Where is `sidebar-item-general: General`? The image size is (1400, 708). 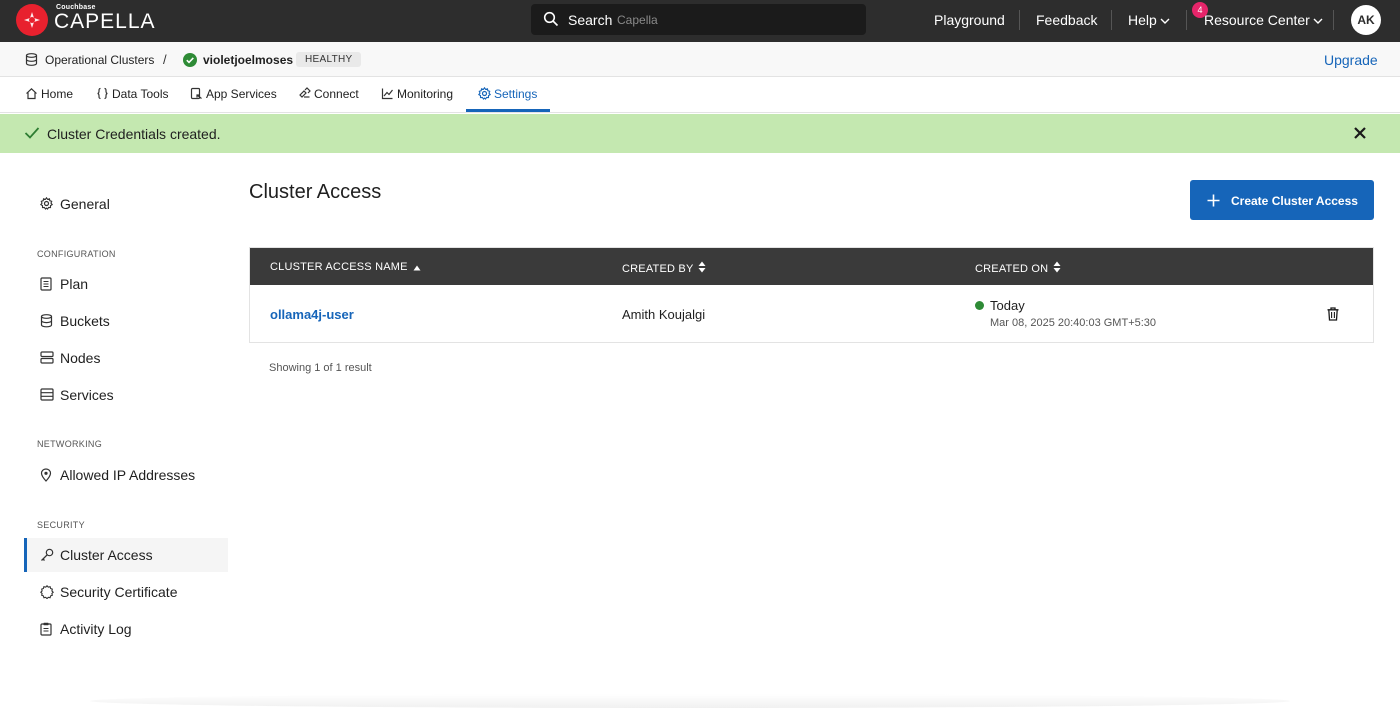
sidebar-item-general: General is located at coordinates (126, 204).